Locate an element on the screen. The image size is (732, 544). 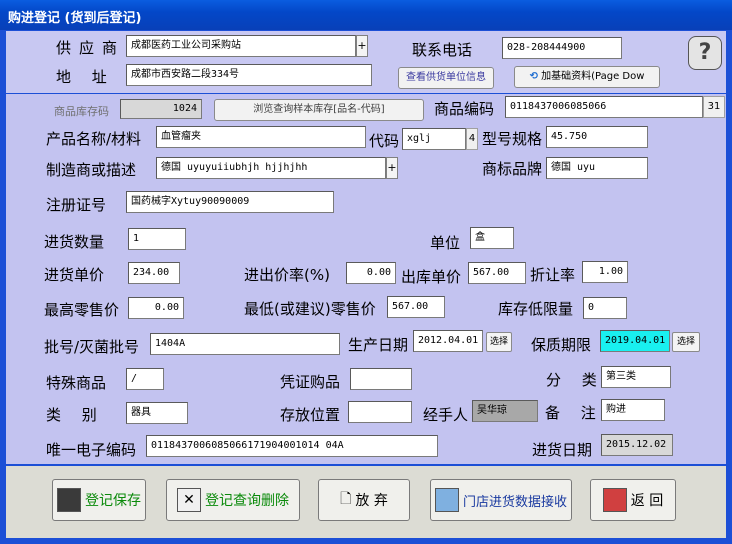
brand-field: 德国 uyu is located at coordinates (597, 168).